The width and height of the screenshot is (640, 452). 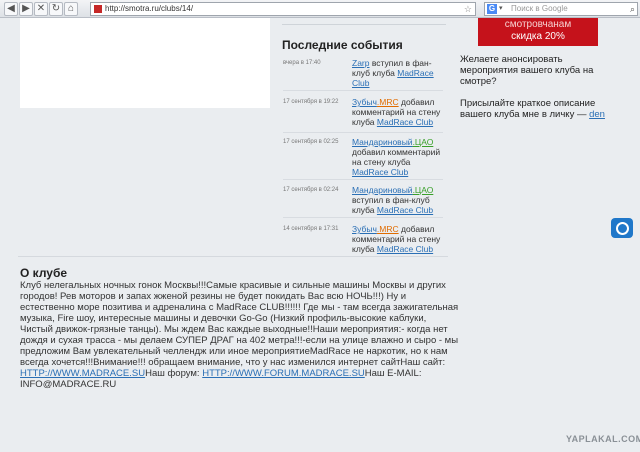 What do you see at coordinates (98, 9) in the screenshot?
I see `site-favicon-icon` at bounding box center [98, 9].